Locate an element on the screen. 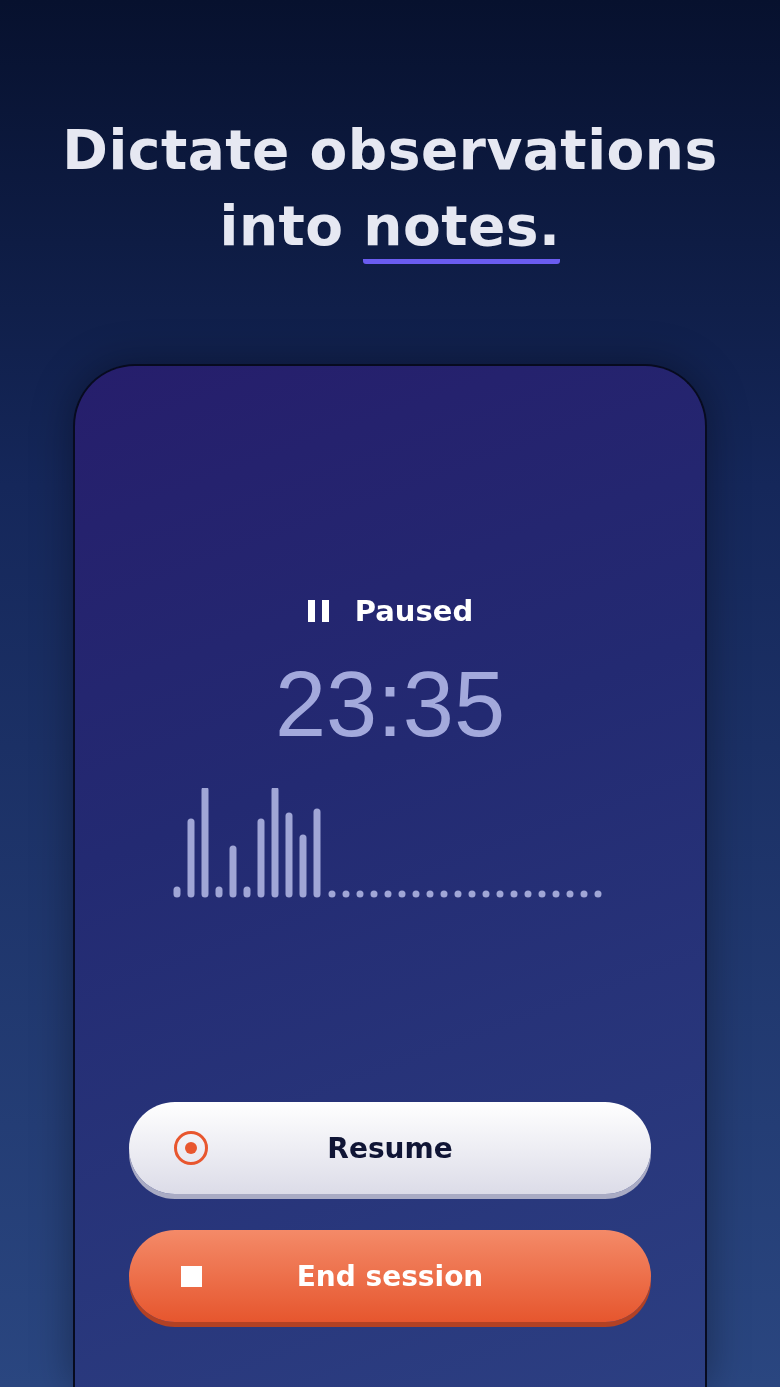  timer: 23:35 is located at coordinates (390, 704).